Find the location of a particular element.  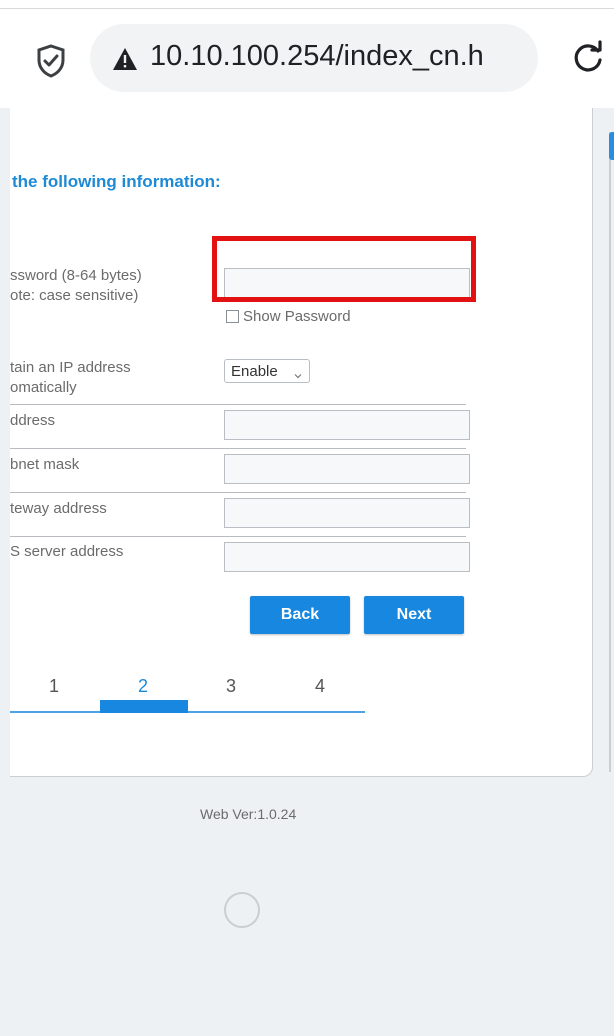

show-password-toggle: Show Password is located at coordinates (288, 316).